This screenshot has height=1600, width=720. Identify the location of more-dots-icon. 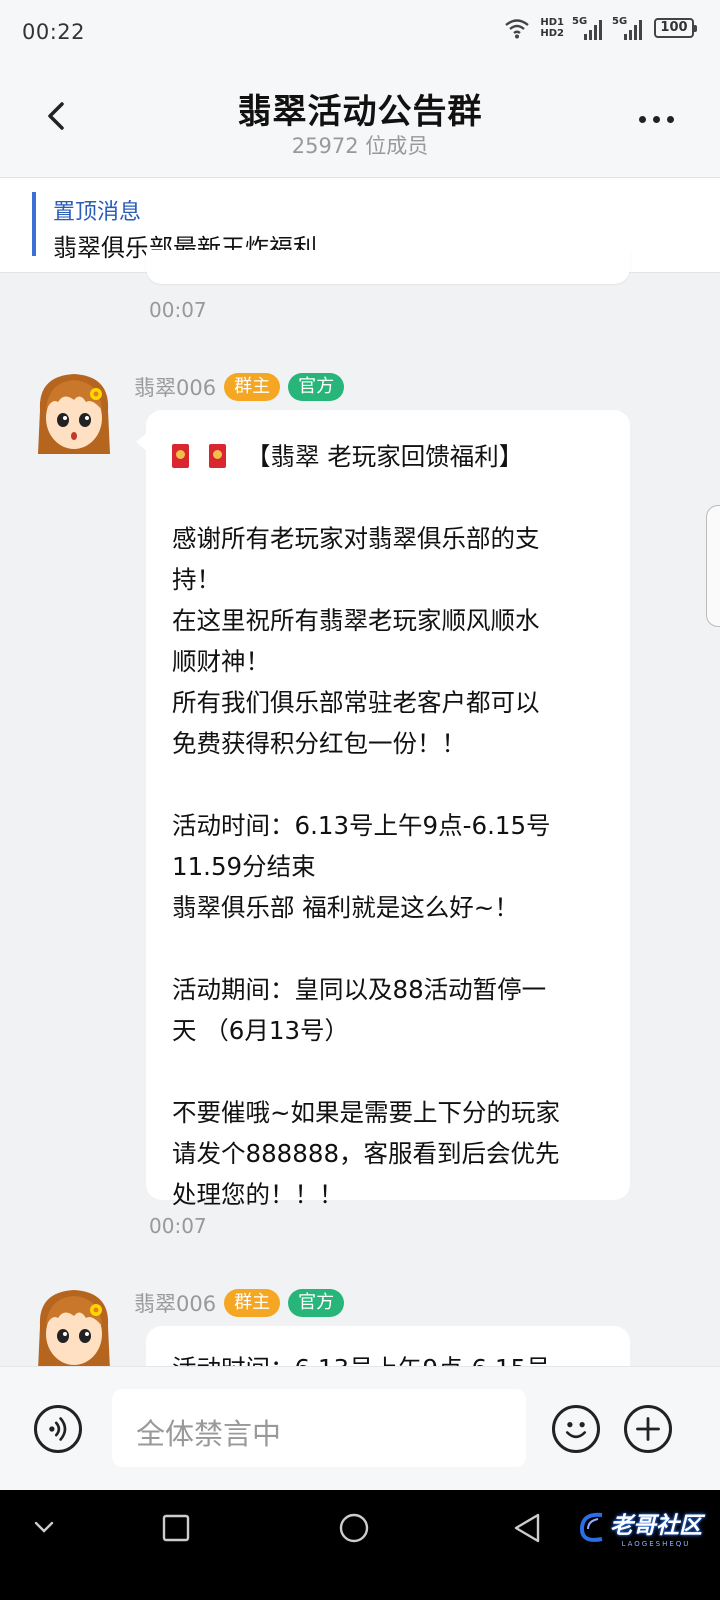
(656, 119).